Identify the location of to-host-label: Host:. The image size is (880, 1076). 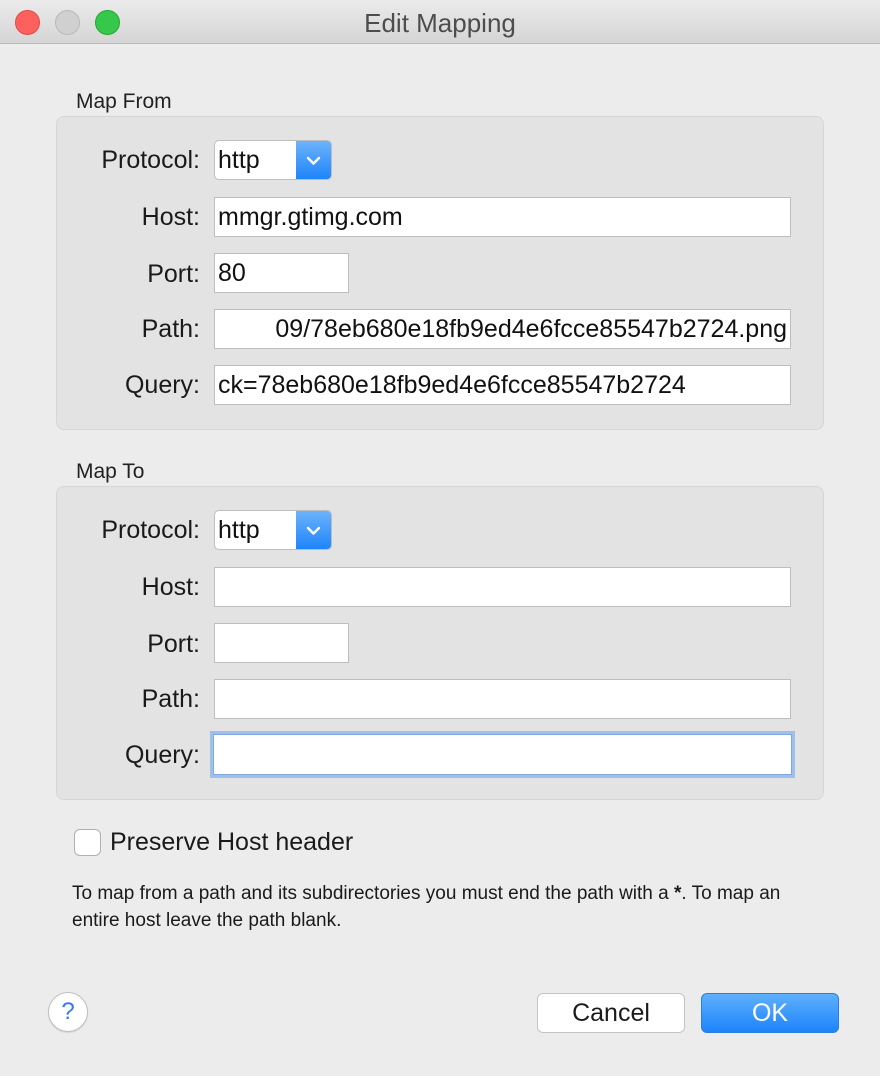
(170, 587).